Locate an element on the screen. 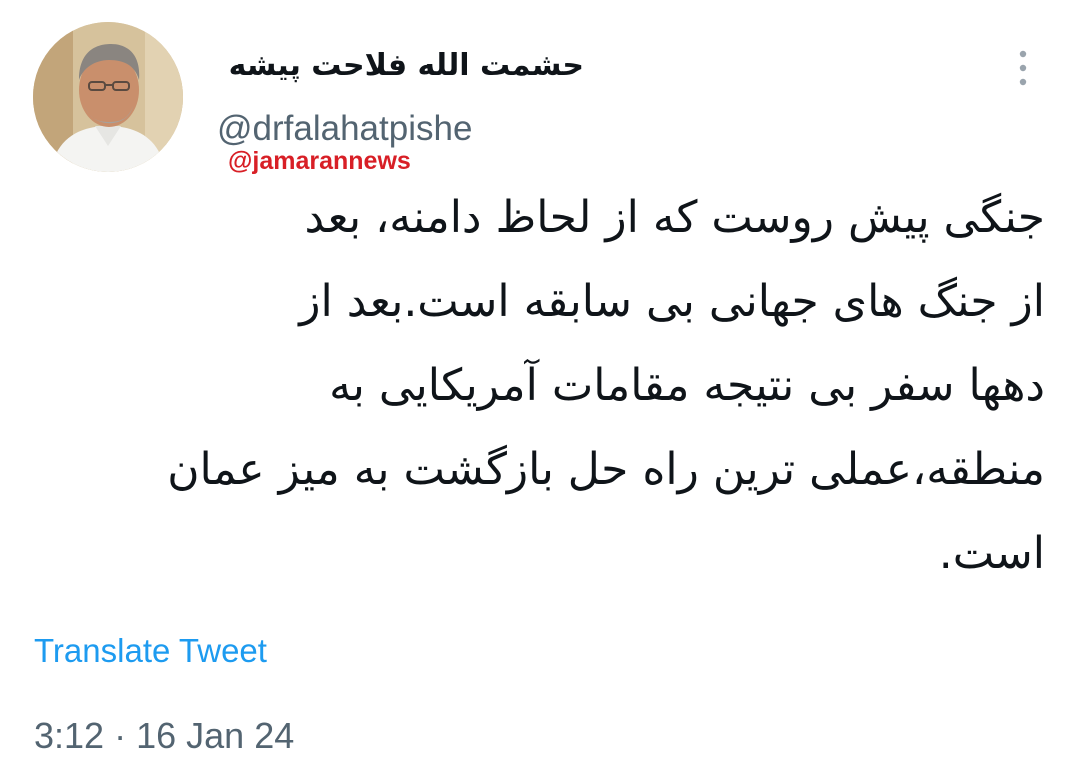  avatar-photo is located at coordinates (108, 97).